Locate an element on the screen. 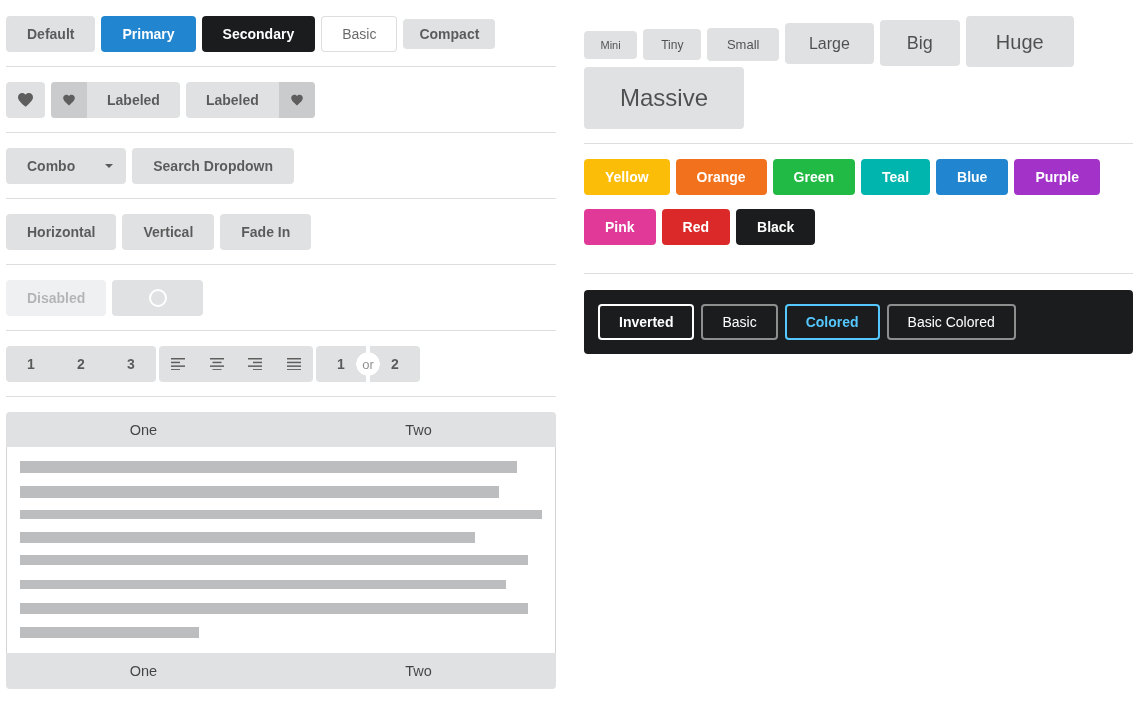 The image size is (1138, 709). animated-button: Horizontal is located at coordinates (61, 232).